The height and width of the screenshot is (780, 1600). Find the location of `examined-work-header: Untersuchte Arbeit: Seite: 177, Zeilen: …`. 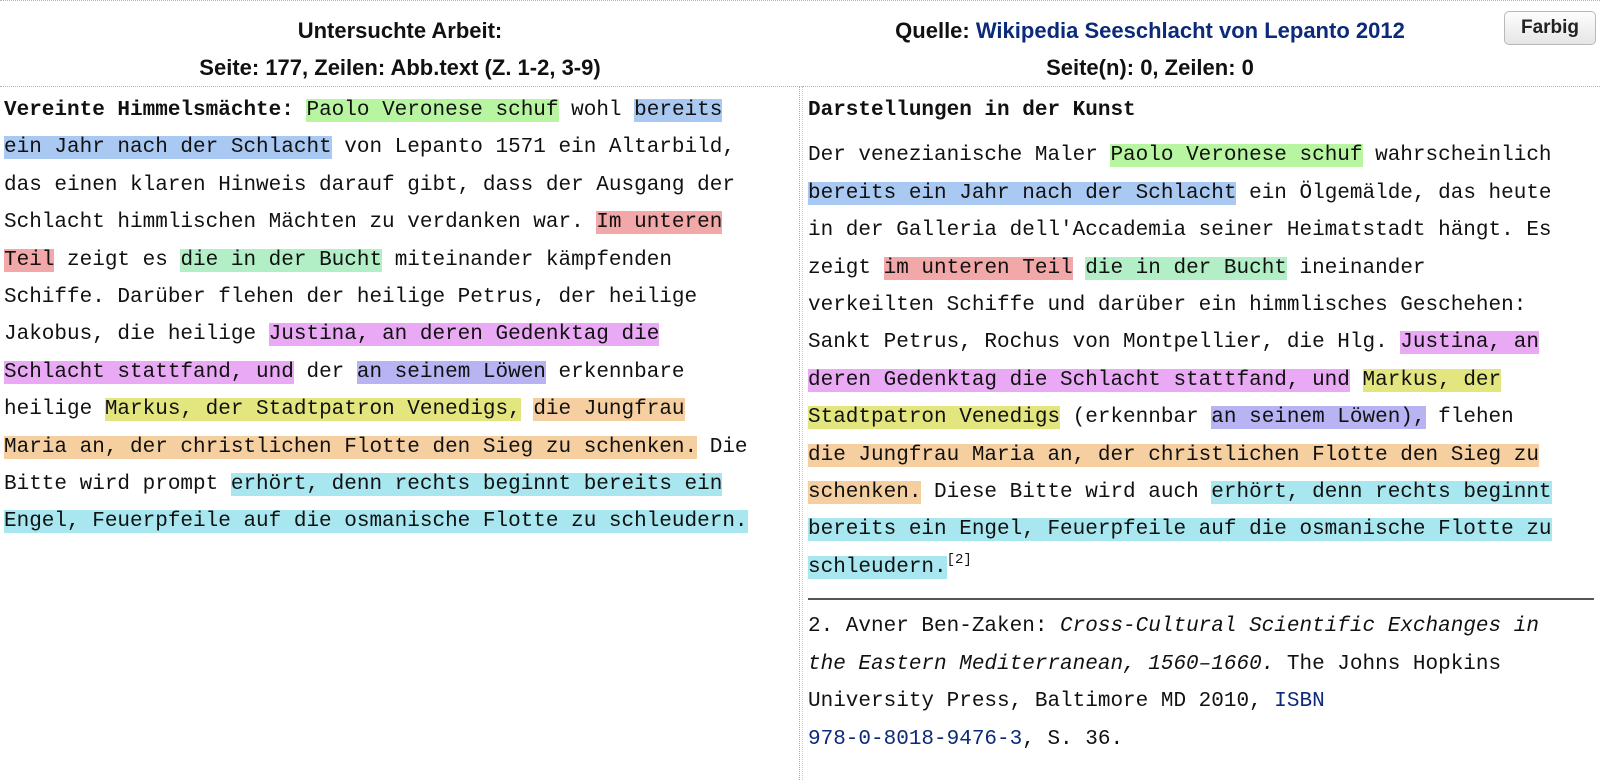

examined-work-header: Untersuchte Arbeit: Seite: 177, Zeilen: … is located at coordinates (400, 49).